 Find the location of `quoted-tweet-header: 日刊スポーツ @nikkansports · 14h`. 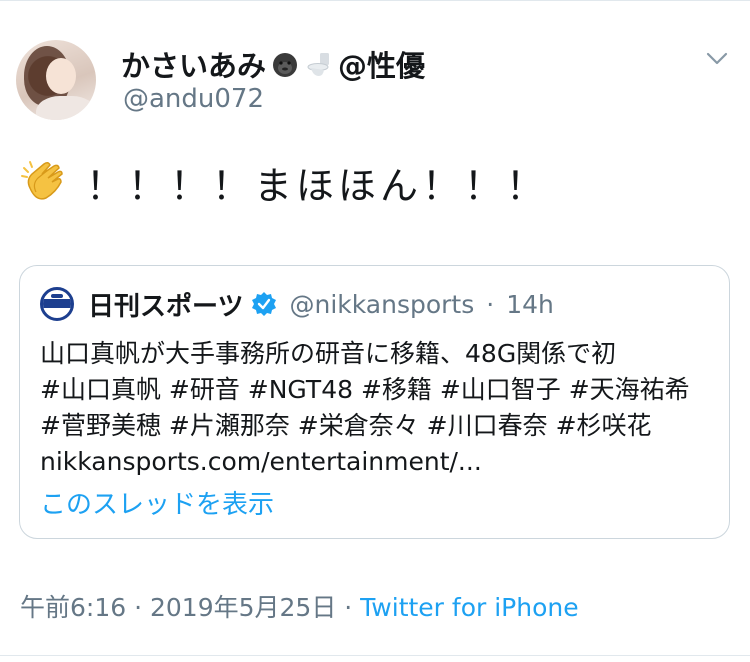

quoted-tweet-header: 日刊スポーツ @nikkansports · 14h is located at coordinates (297, 304).